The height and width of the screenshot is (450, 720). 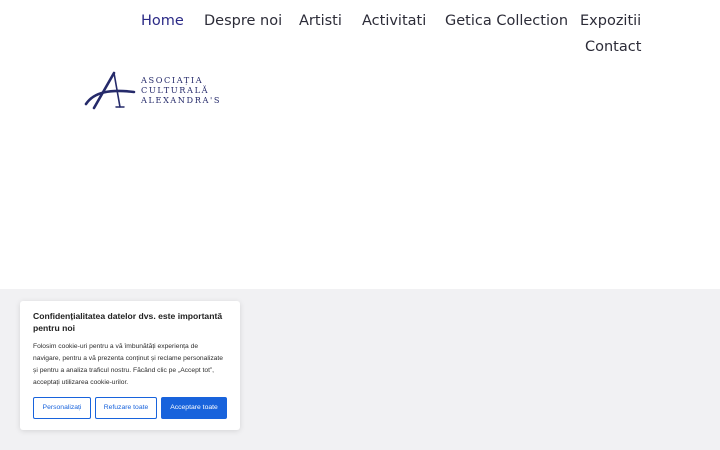 What do you see at coordinates (172, 80) in the screenshot?
I see `logo-line-1: ASOCIAȚIA` at bounding box center [172, 80].